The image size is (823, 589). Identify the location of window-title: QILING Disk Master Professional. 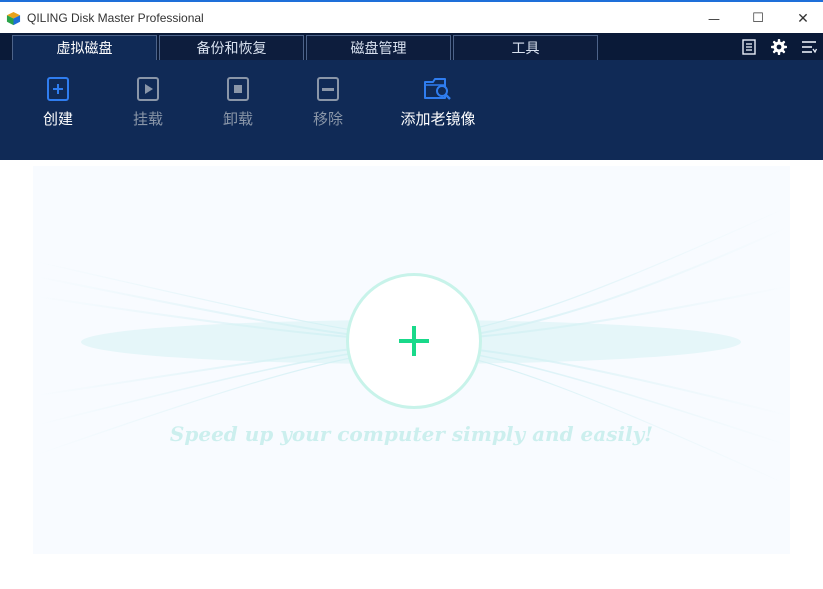
(115, 18).